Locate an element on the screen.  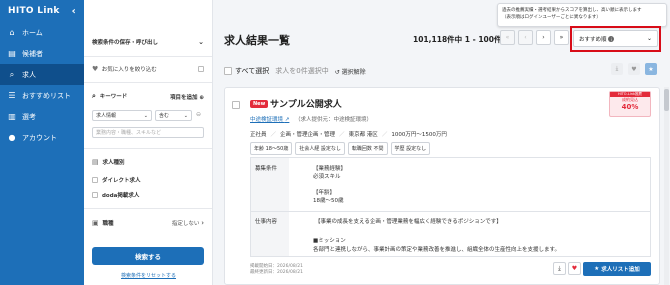
sidebar-item-label: アカウント is located at coordinates (39, 137).